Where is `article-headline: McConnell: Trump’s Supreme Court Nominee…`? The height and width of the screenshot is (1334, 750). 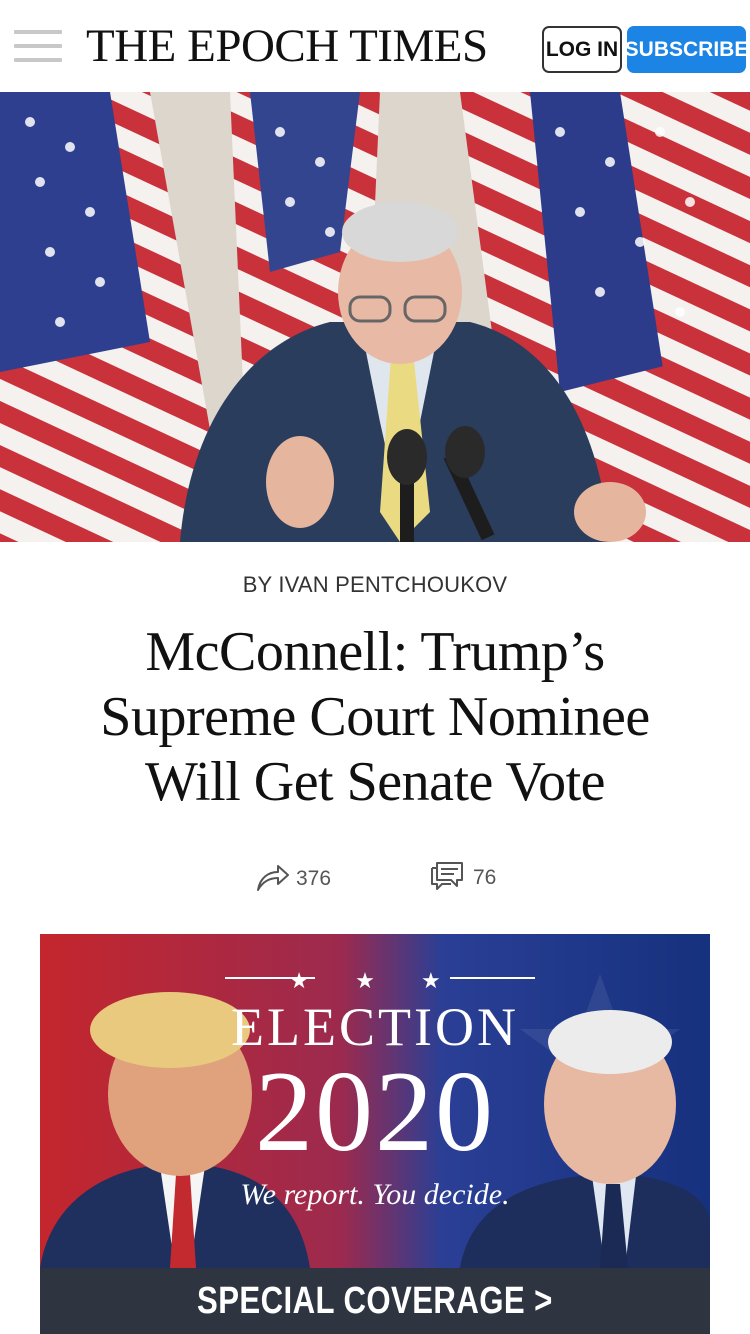 article-headline: McConnell: Trump’s Supreme Court Nominee… is located at coordinates (375, 717).